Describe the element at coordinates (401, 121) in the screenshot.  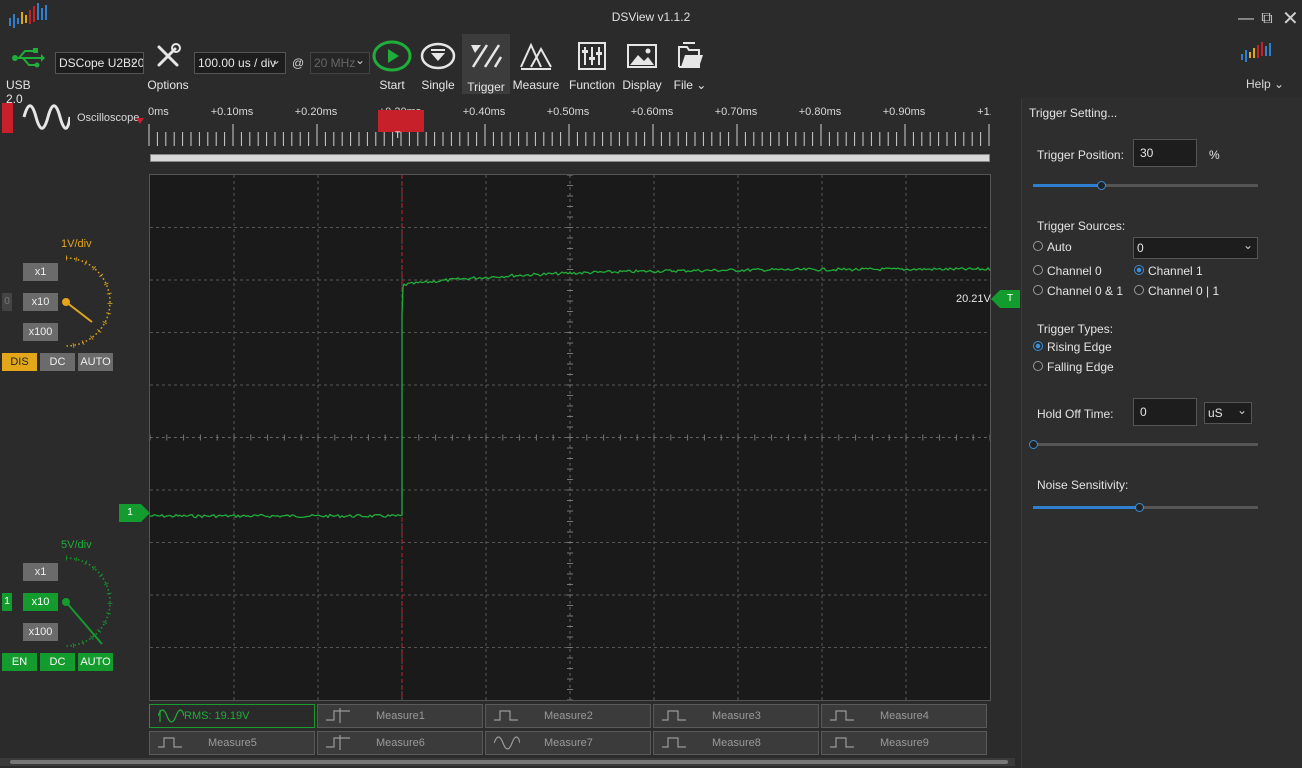
I see `trigger-position-marker` at that location.